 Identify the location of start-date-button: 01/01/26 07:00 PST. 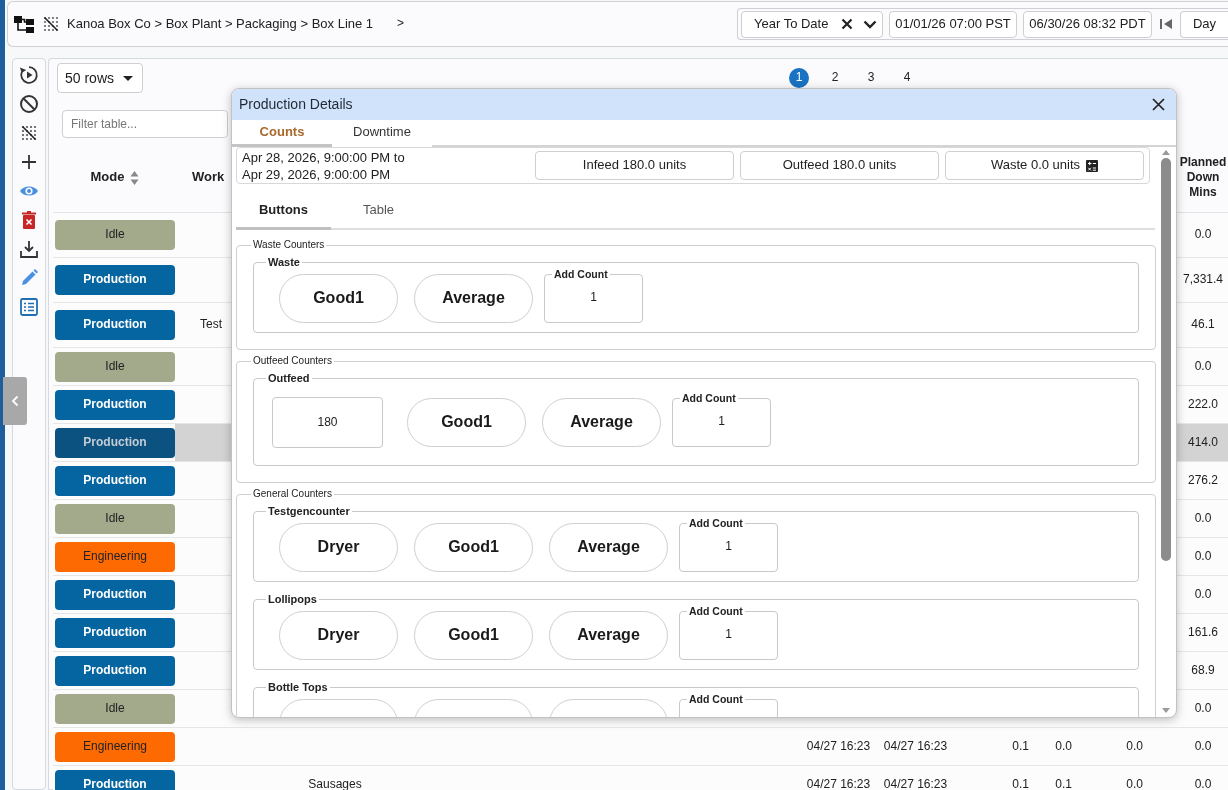
(953, 24).